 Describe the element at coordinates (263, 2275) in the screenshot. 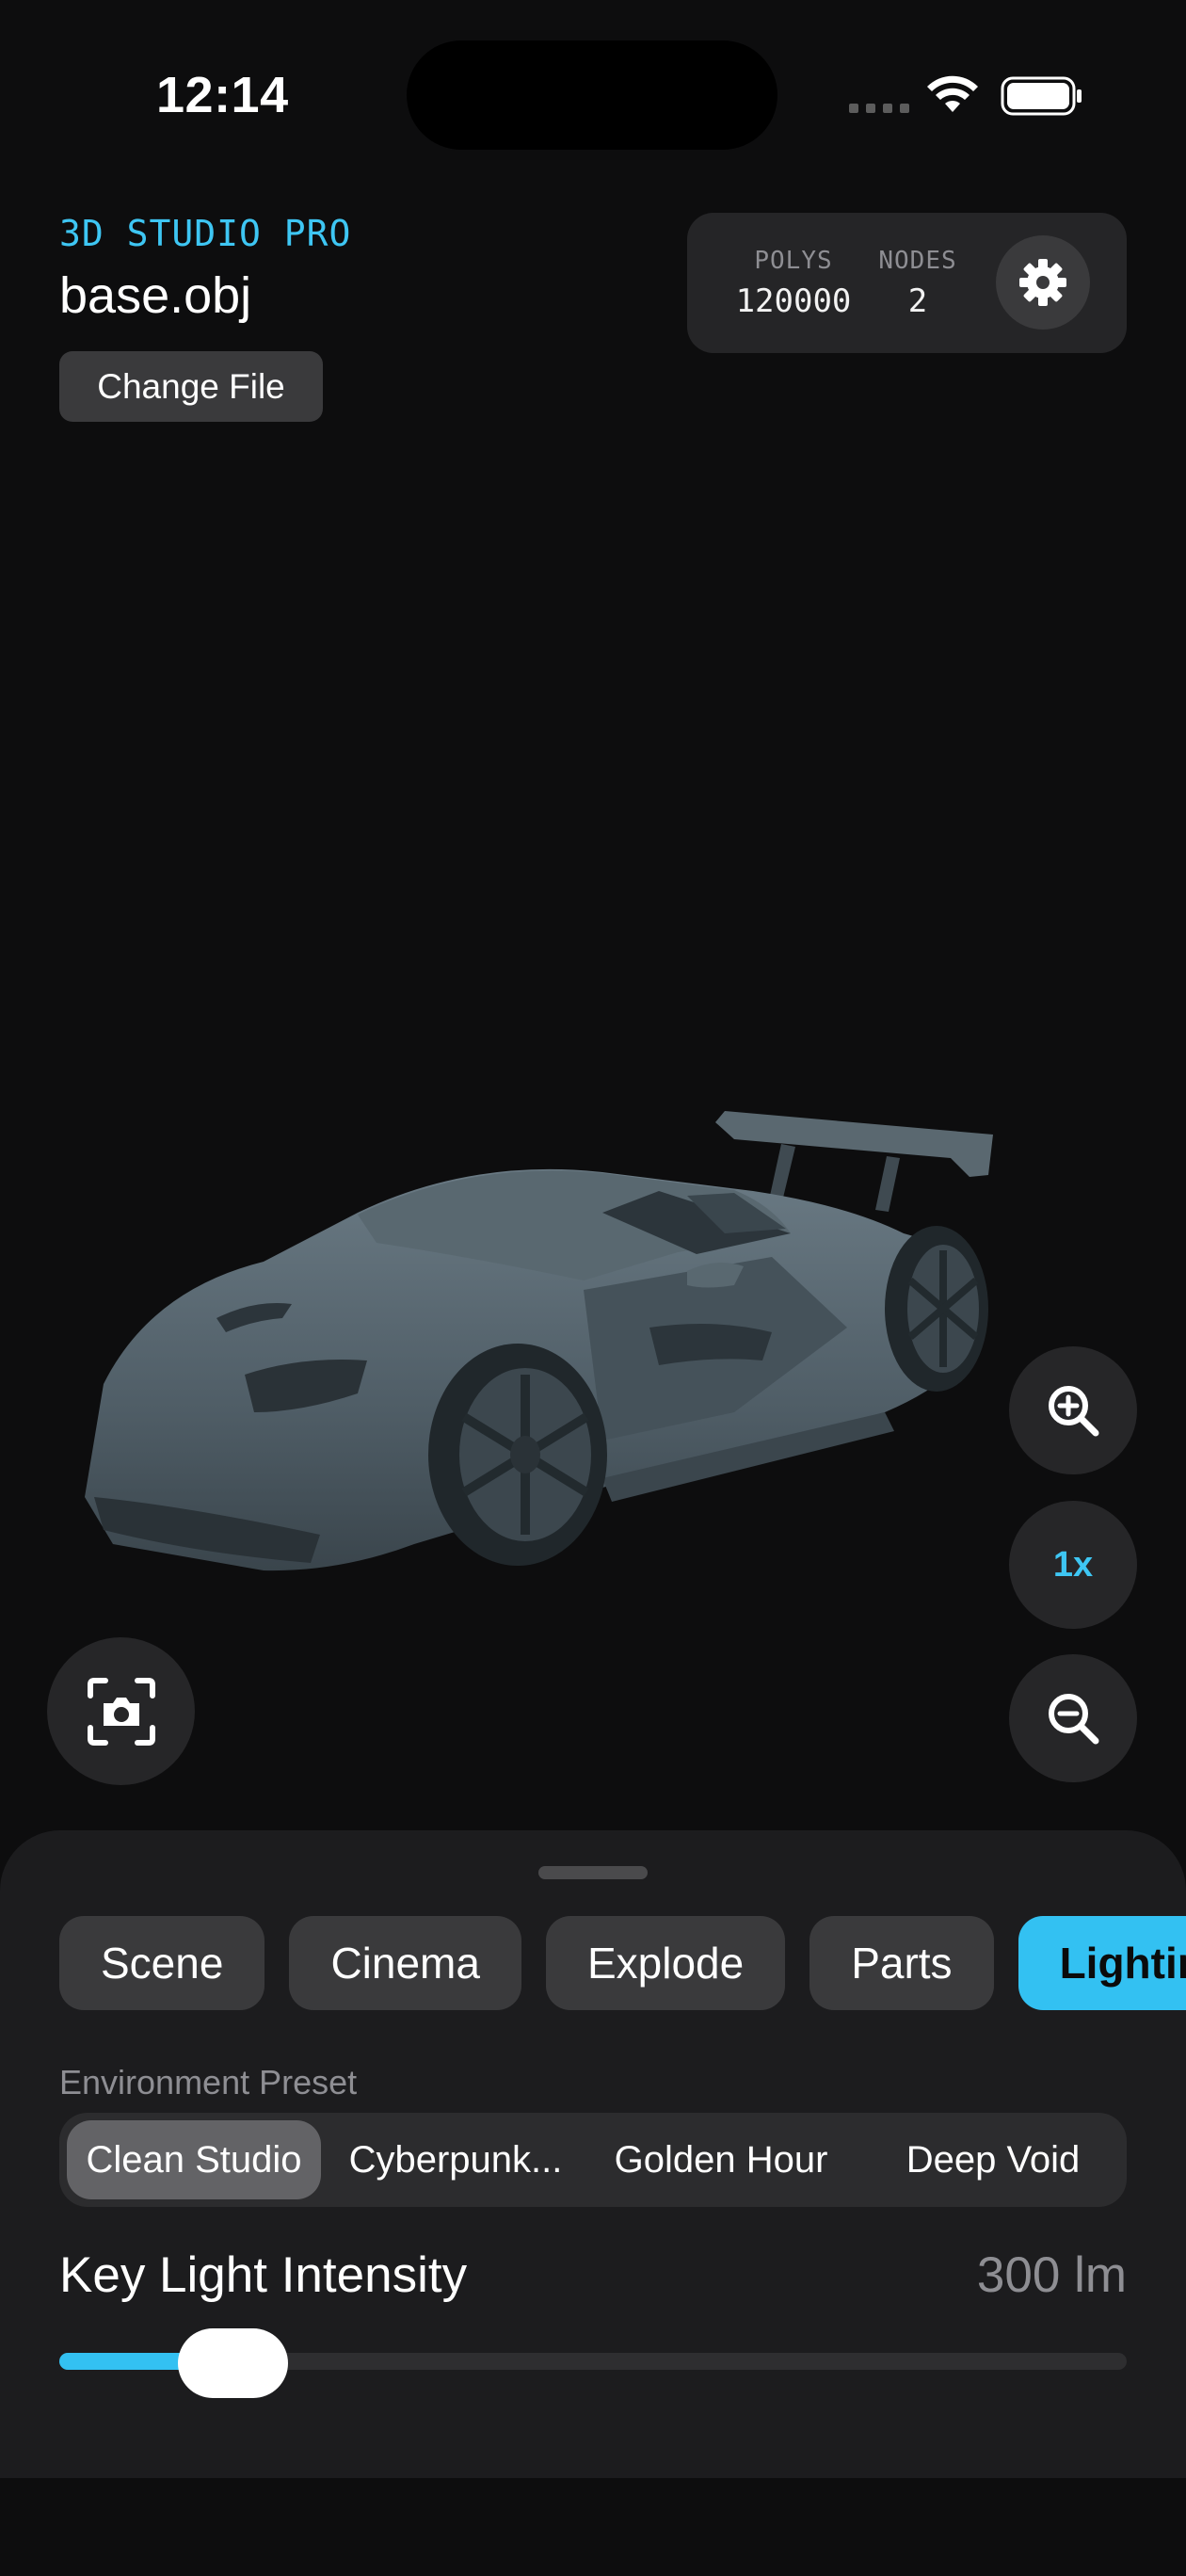

I see `key-light-intensity-label: Key Light Intensity` at that location.